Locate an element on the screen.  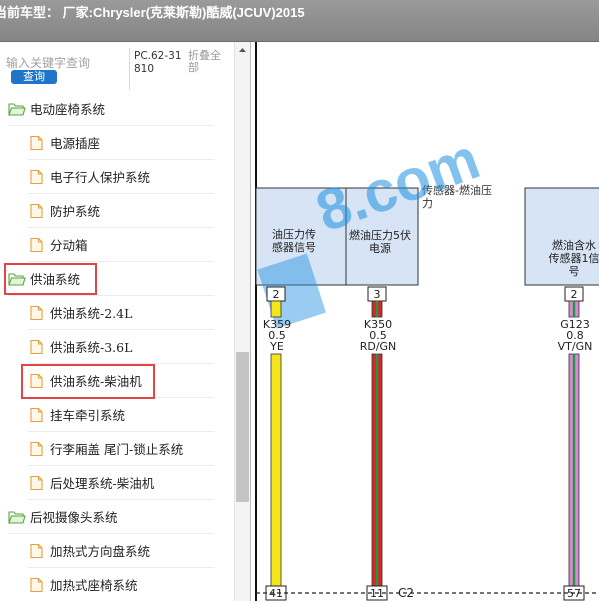
divider is located at coordinates (129, 69).